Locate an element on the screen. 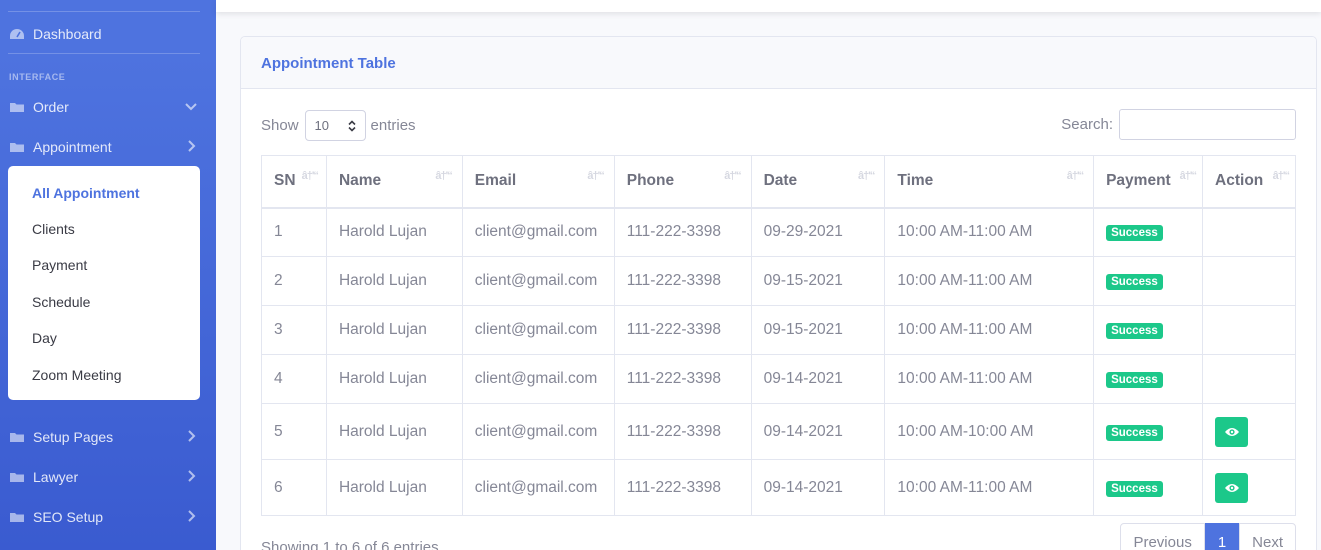 This screenshot has height=550, width=1321. column-header-name: Name â†'“ is located at coordinates (394, 182).